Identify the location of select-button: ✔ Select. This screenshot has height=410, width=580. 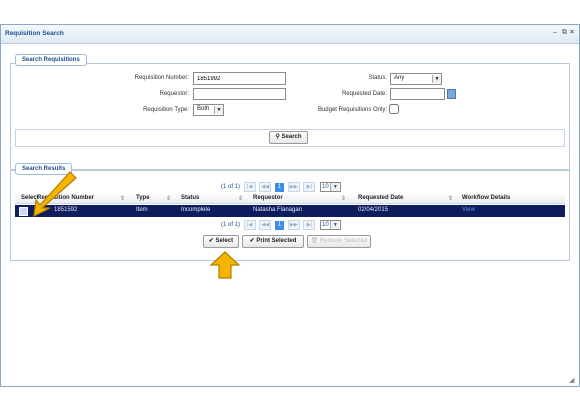
(221, 241).